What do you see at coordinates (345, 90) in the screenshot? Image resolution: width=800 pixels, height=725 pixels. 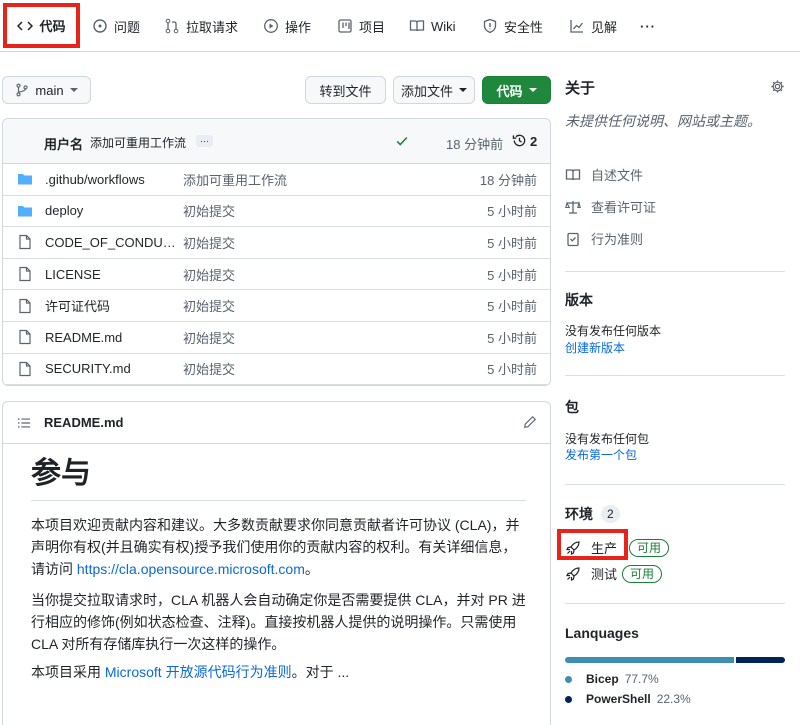 I see `go-to-file-button: 转到文件` at bounding box center [345, 90].